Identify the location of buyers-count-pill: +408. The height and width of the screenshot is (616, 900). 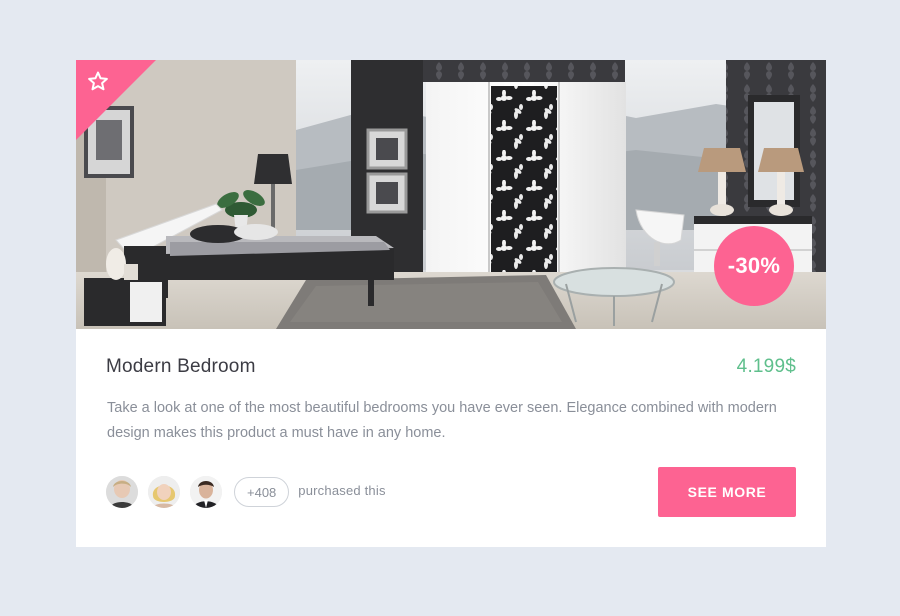
(262, 492).